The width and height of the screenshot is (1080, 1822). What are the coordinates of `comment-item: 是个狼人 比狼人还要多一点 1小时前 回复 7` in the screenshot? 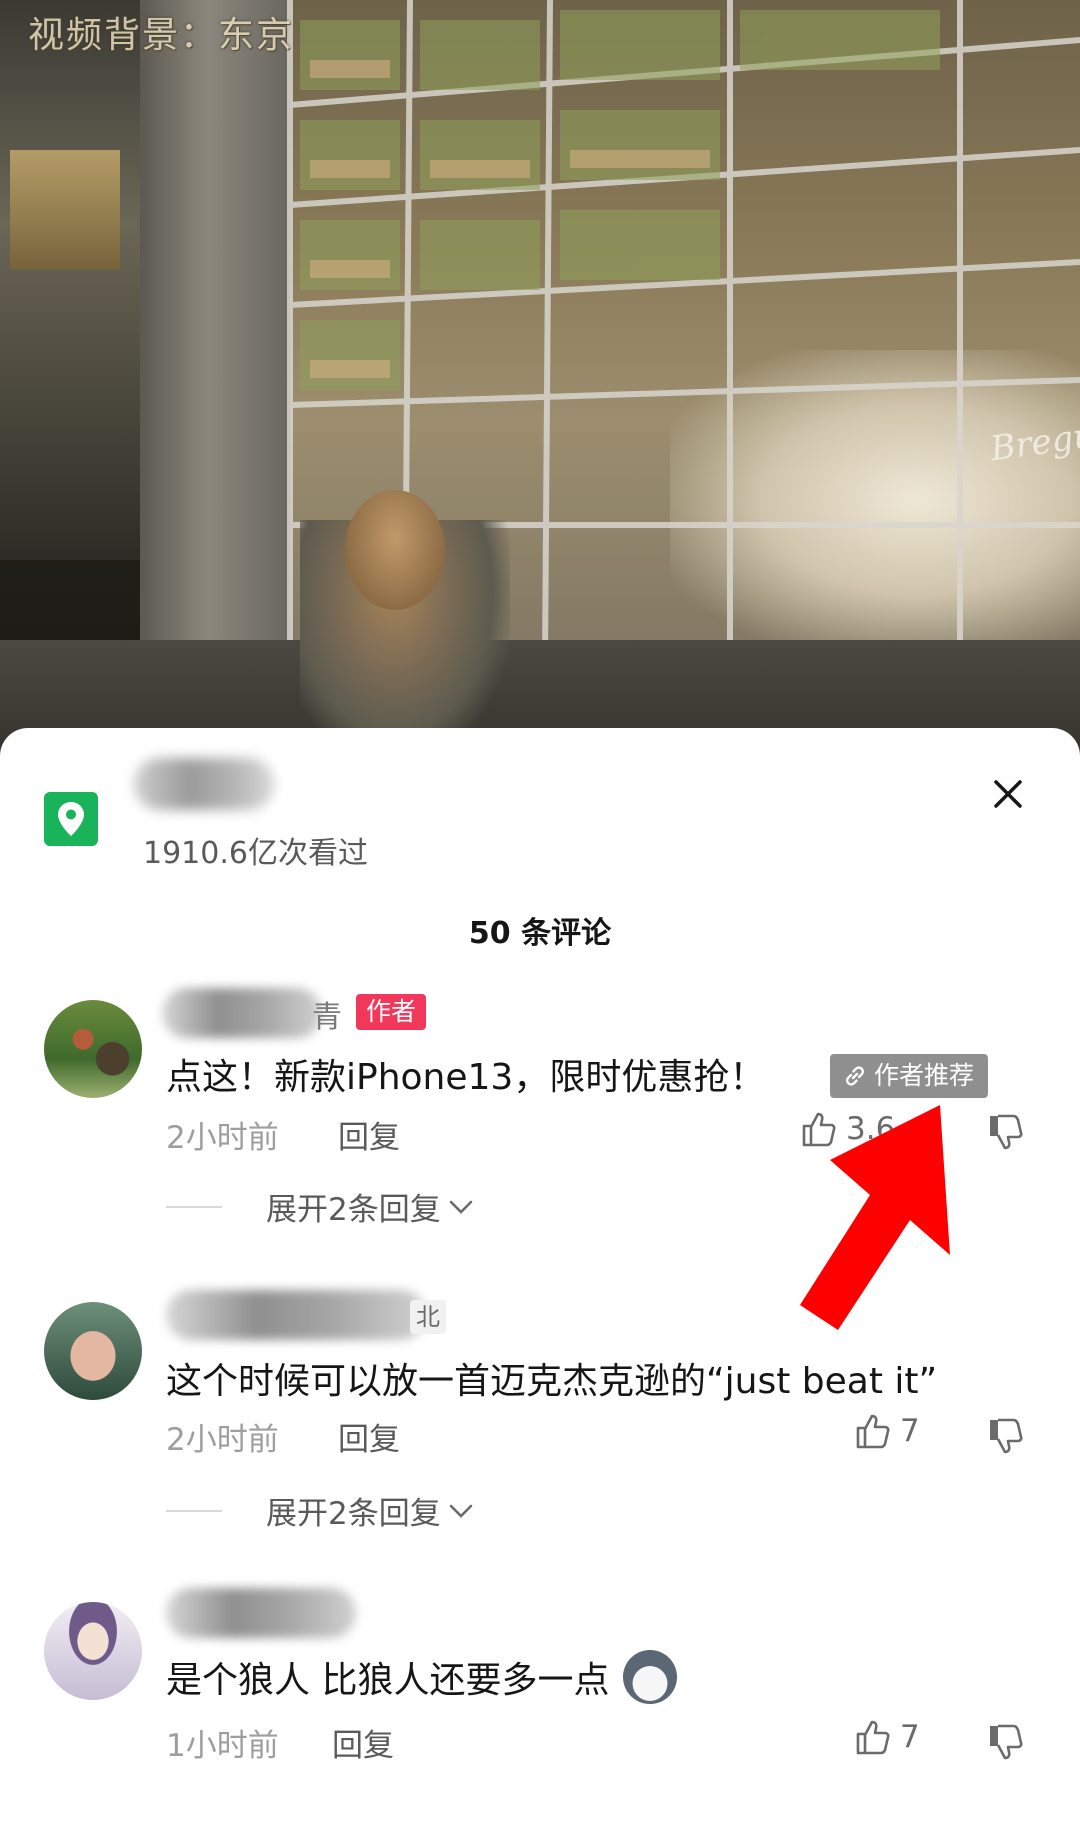 It's located at (540, 1700).